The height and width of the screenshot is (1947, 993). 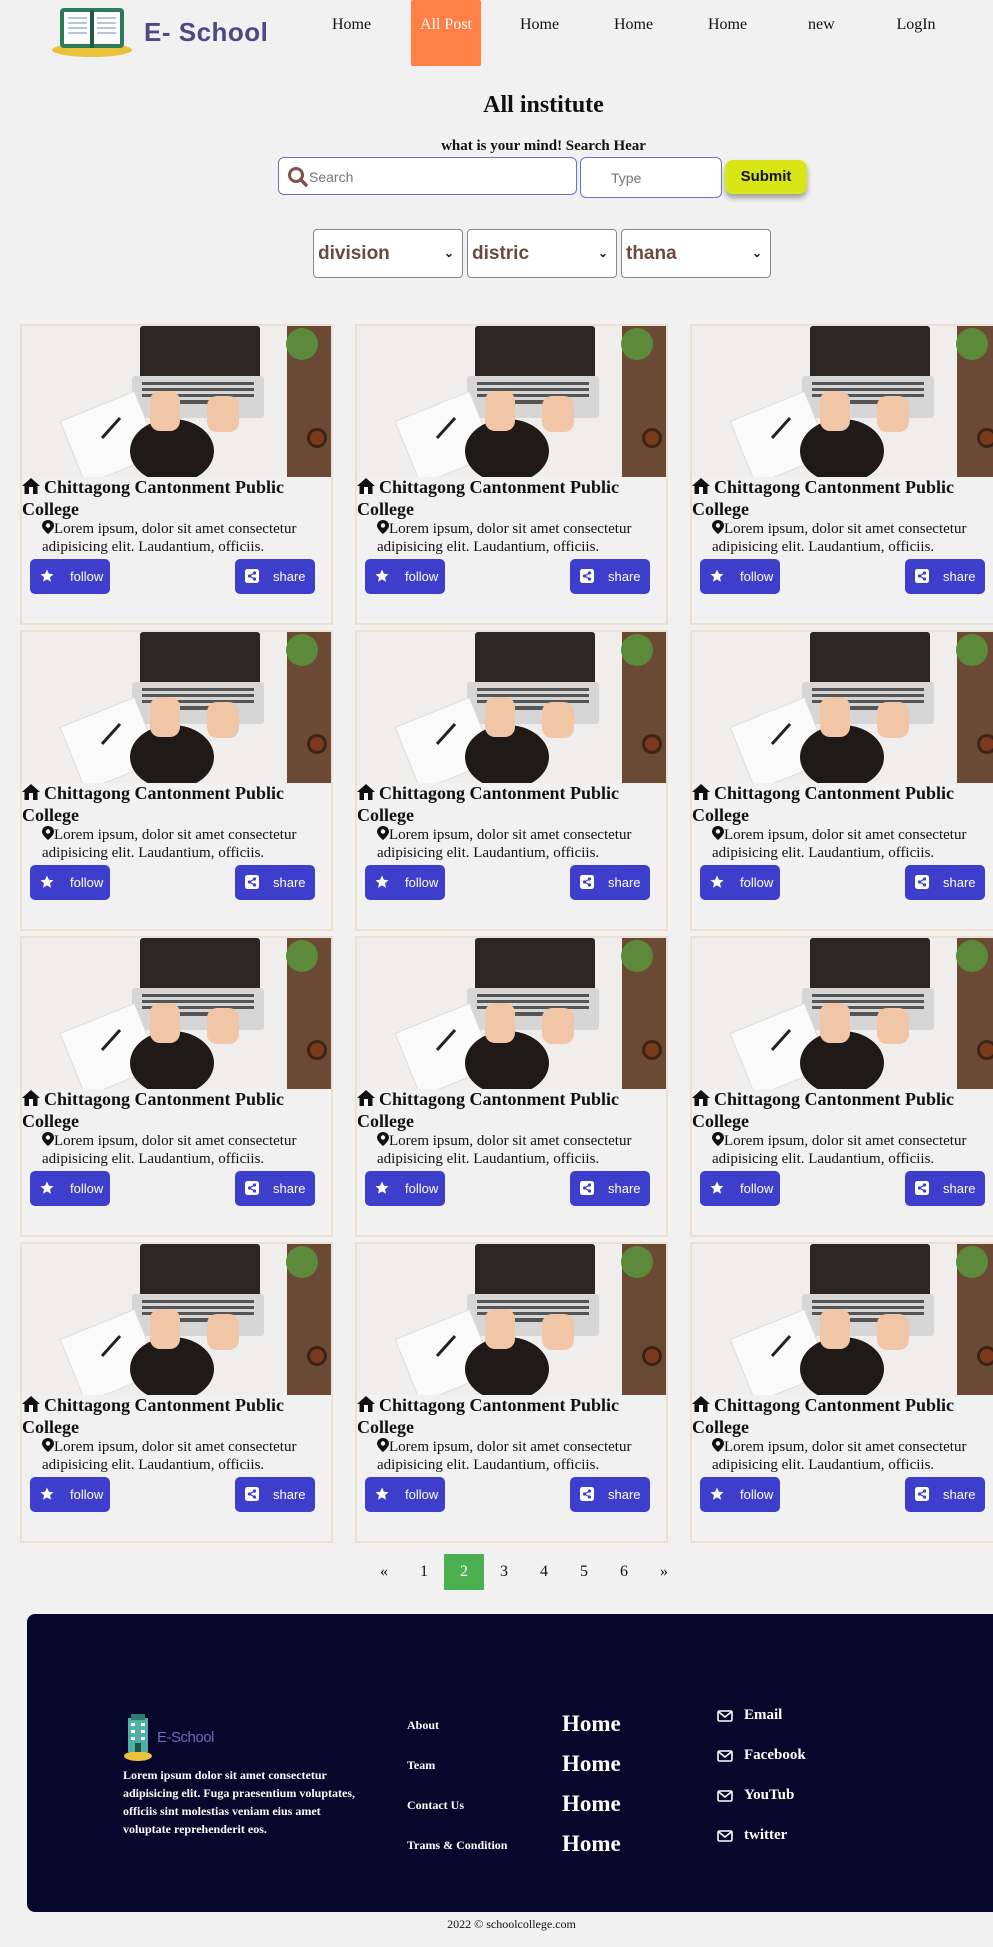 What do you see at coordinates (457, 1845) in the screenshot?
I see `footer-link-terms: Trams & Condition` at bounding box center [457, 1845].